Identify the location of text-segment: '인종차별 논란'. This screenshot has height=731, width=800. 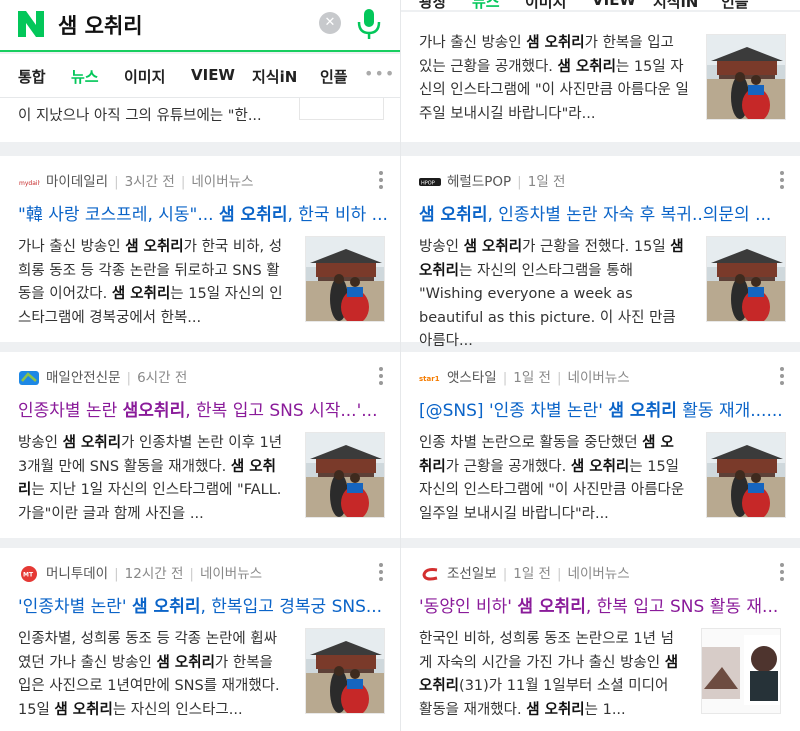
(75, 607).